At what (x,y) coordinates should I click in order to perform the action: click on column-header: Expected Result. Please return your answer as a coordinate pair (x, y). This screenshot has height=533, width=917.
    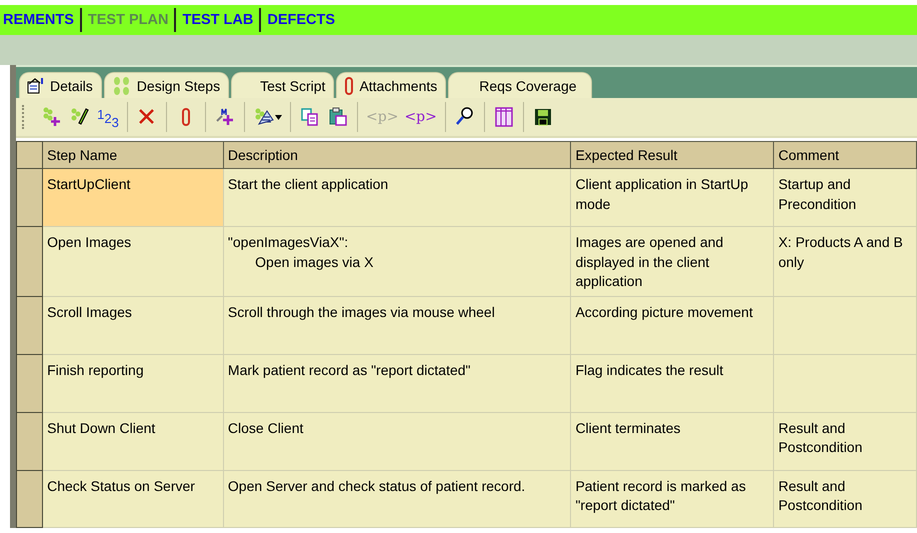
    Looking at the image, I should click on (672, 155).